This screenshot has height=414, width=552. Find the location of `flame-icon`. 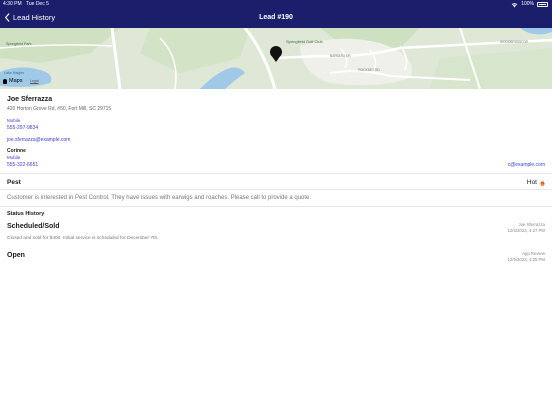

flame-icon is located at coordinates (542, 182).